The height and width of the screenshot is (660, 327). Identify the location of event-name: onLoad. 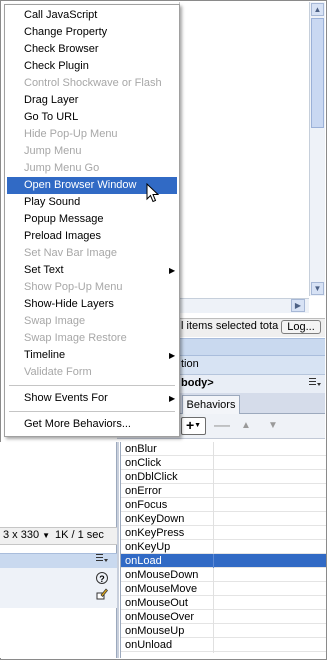
(143, 561).